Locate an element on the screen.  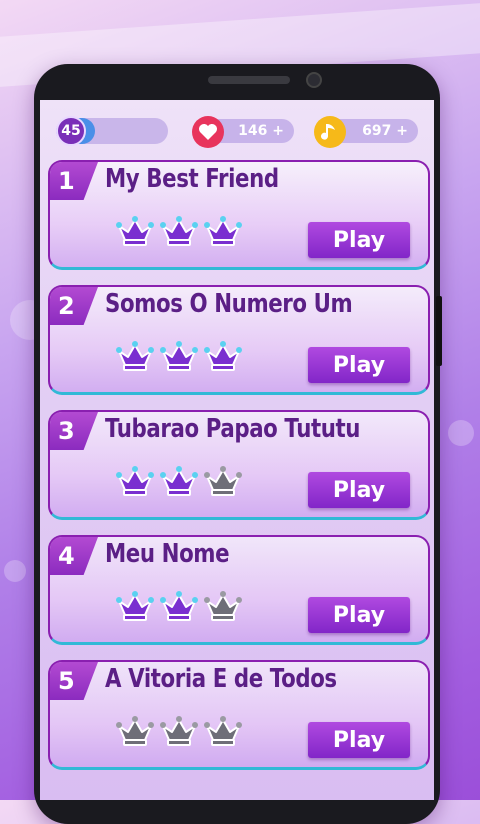
phone-side-button is located at coordinates (439, 331).